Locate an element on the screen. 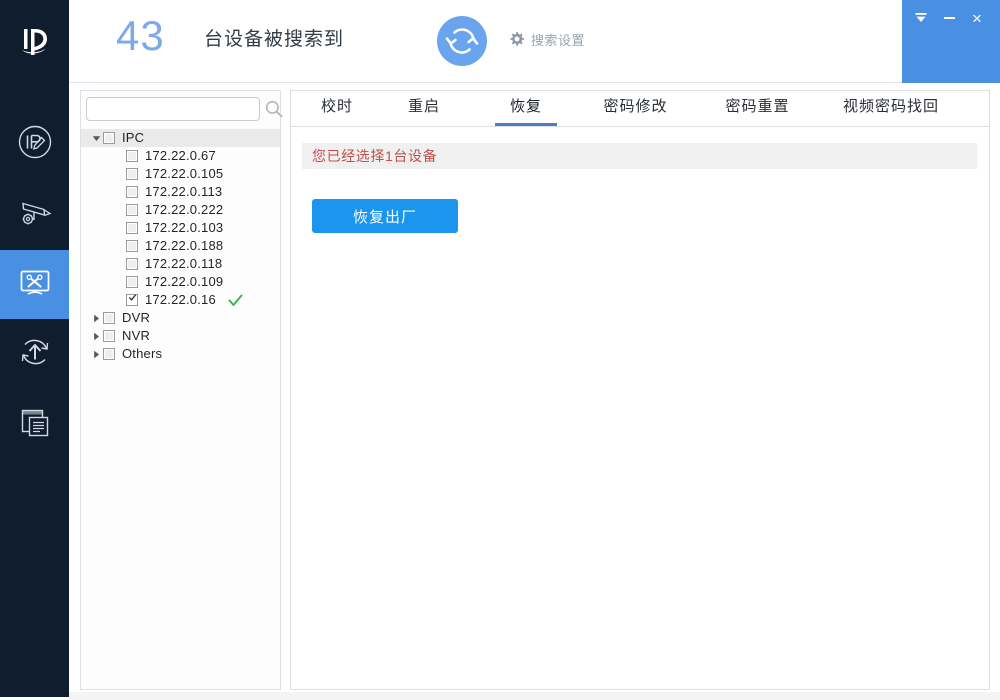  tree-item-device: 172.22.0.105 is located at coordinates (180, 174).